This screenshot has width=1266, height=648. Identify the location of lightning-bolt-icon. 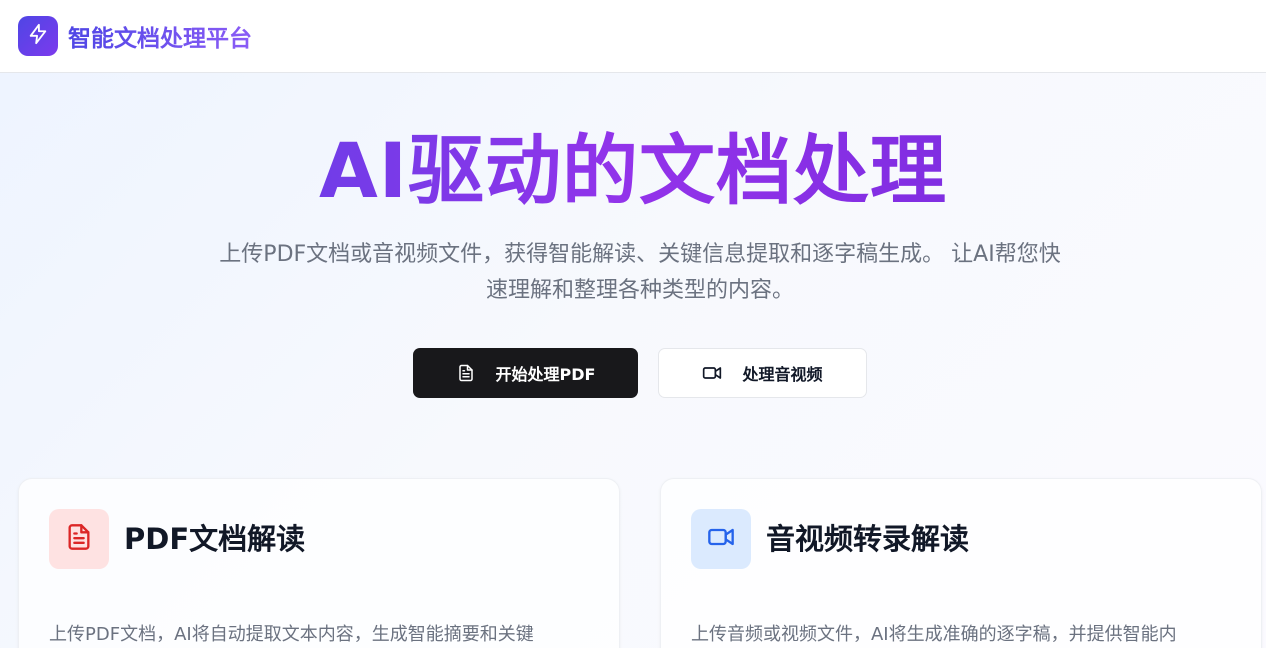
(38, 36).